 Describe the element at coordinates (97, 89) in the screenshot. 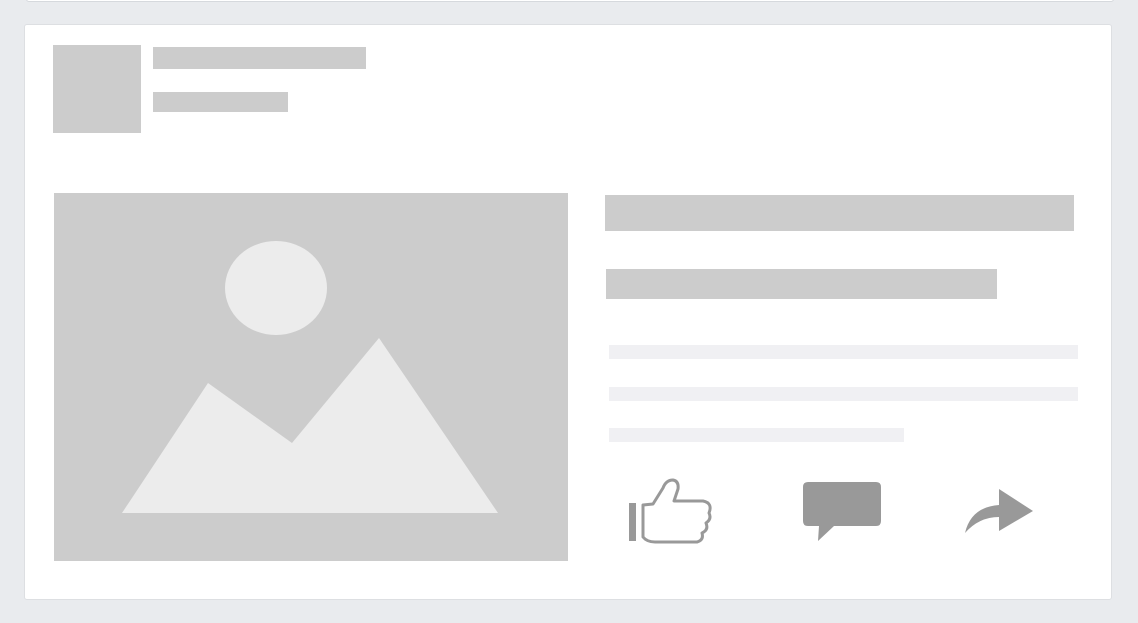

I see `avatar-placeholder` at that location.